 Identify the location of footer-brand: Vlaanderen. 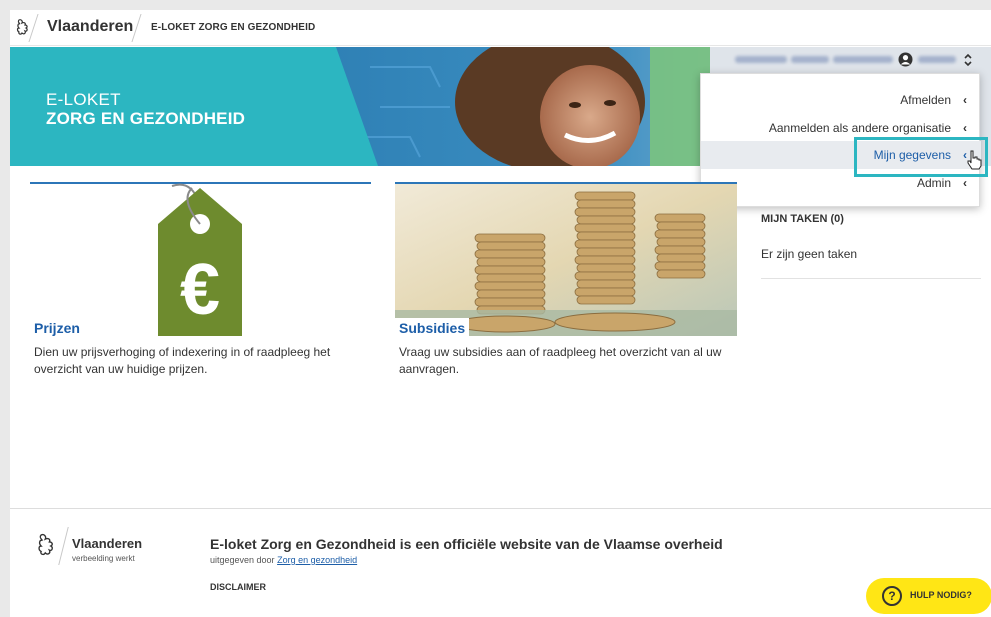
(107, 543).